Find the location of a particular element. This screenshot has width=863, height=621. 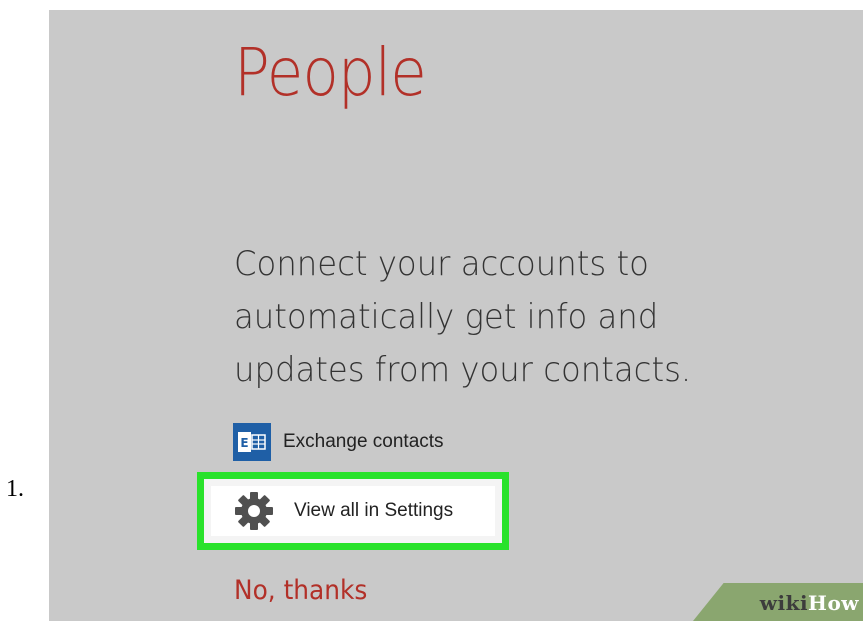

message-line: updates from your contacts. is located at coordinates (463, 370).